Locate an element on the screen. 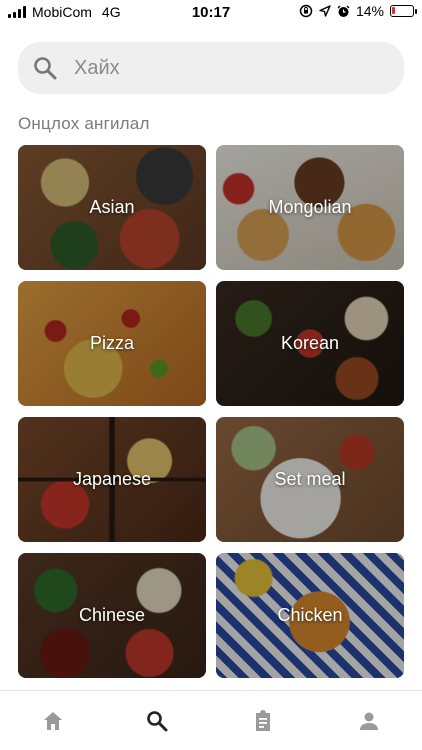 Image resolution: width=422 pixels, height=750 pixels. nav-orders is located at coordinates (263, 721).